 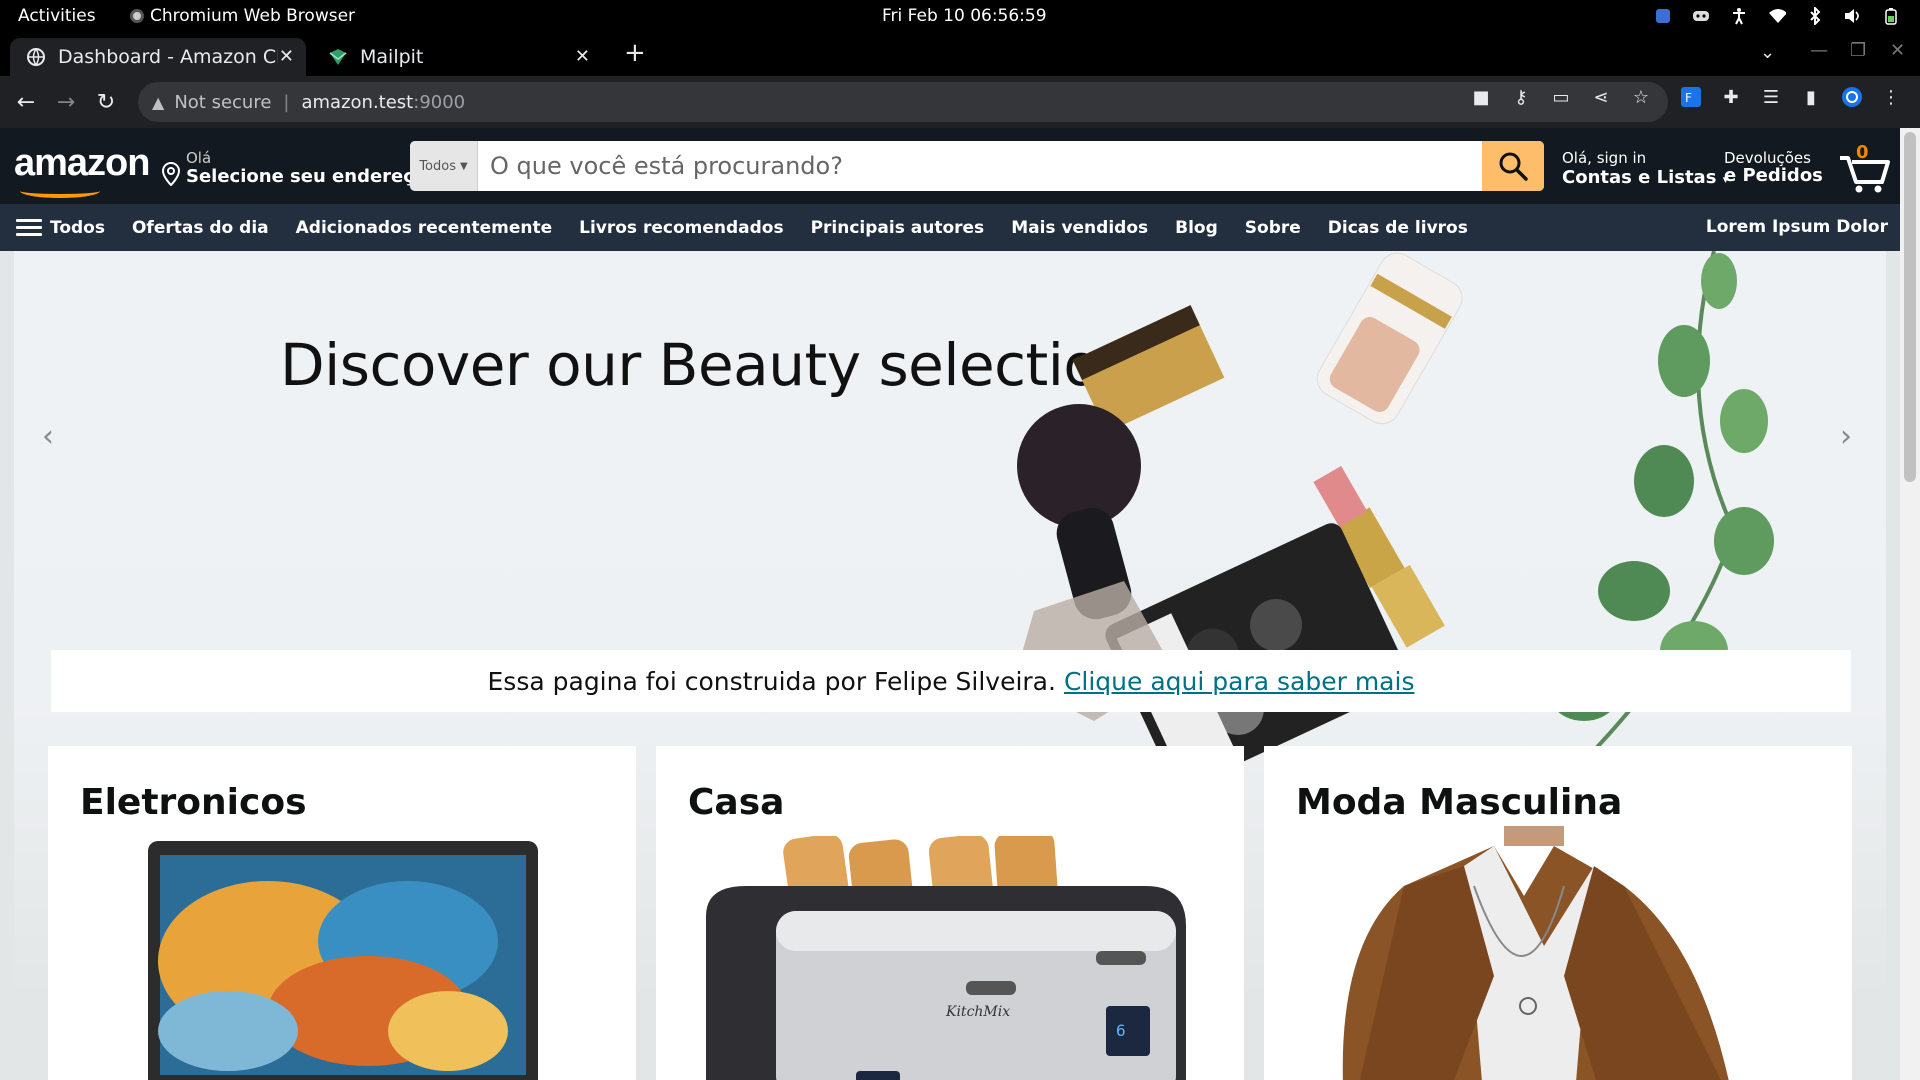 What do you see at coordinates (29, 227) in the screenshot?
I see `hamburger-menu-icon` at bounding box center [29, 227].